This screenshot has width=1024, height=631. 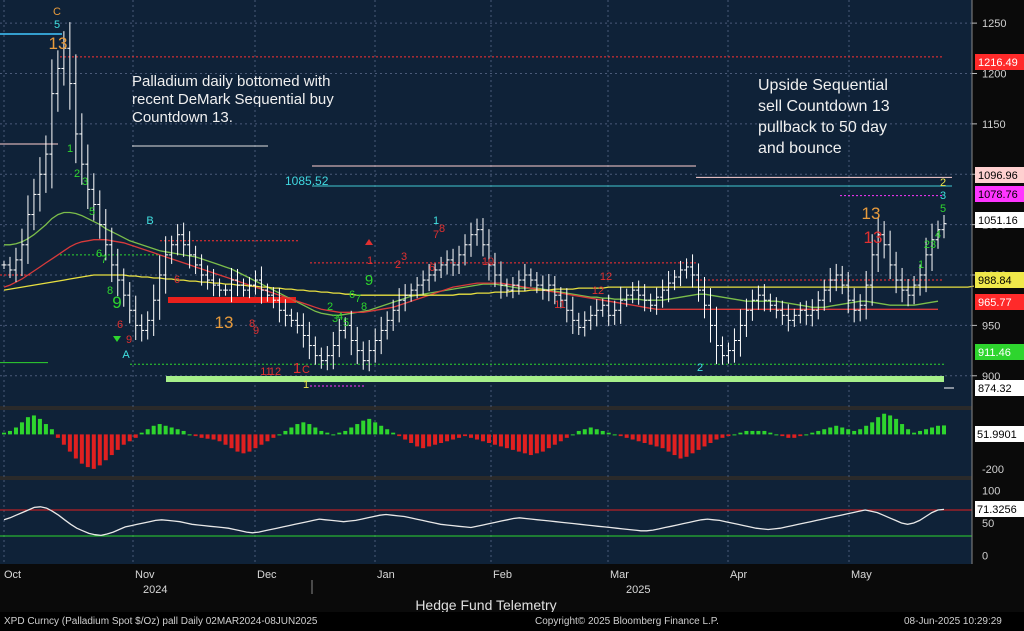 I want to click on x-tick-label: Mar, so click(x=619, y=575).